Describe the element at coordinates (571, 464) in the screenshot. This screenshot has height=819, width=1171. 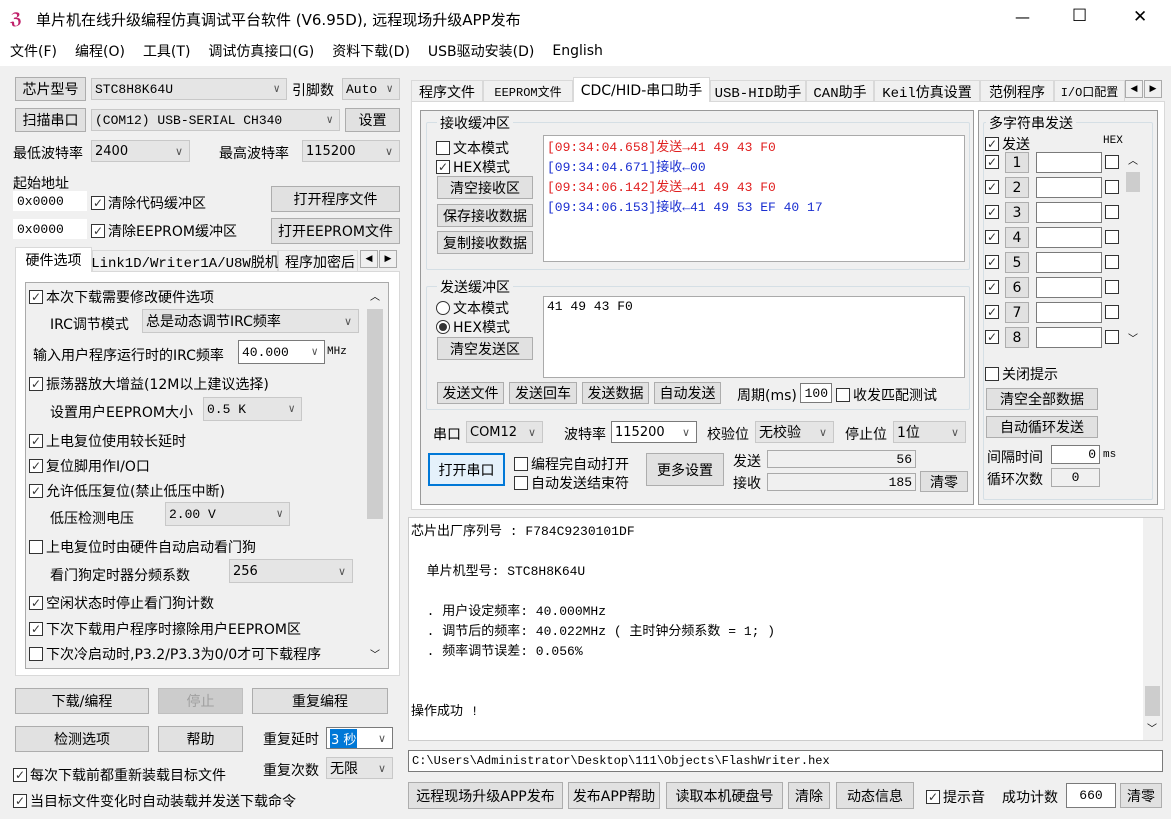
I see `auto-open-checkbox: 编程完自动打开` at that location.